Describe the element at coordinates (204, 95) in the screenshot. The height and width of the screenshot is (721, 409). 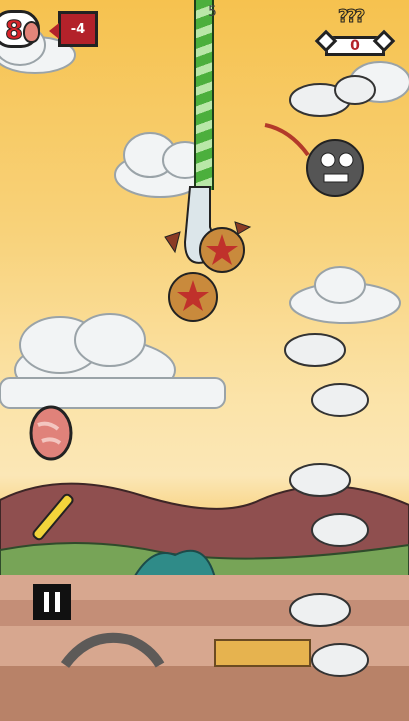
I see `rope` at that location.